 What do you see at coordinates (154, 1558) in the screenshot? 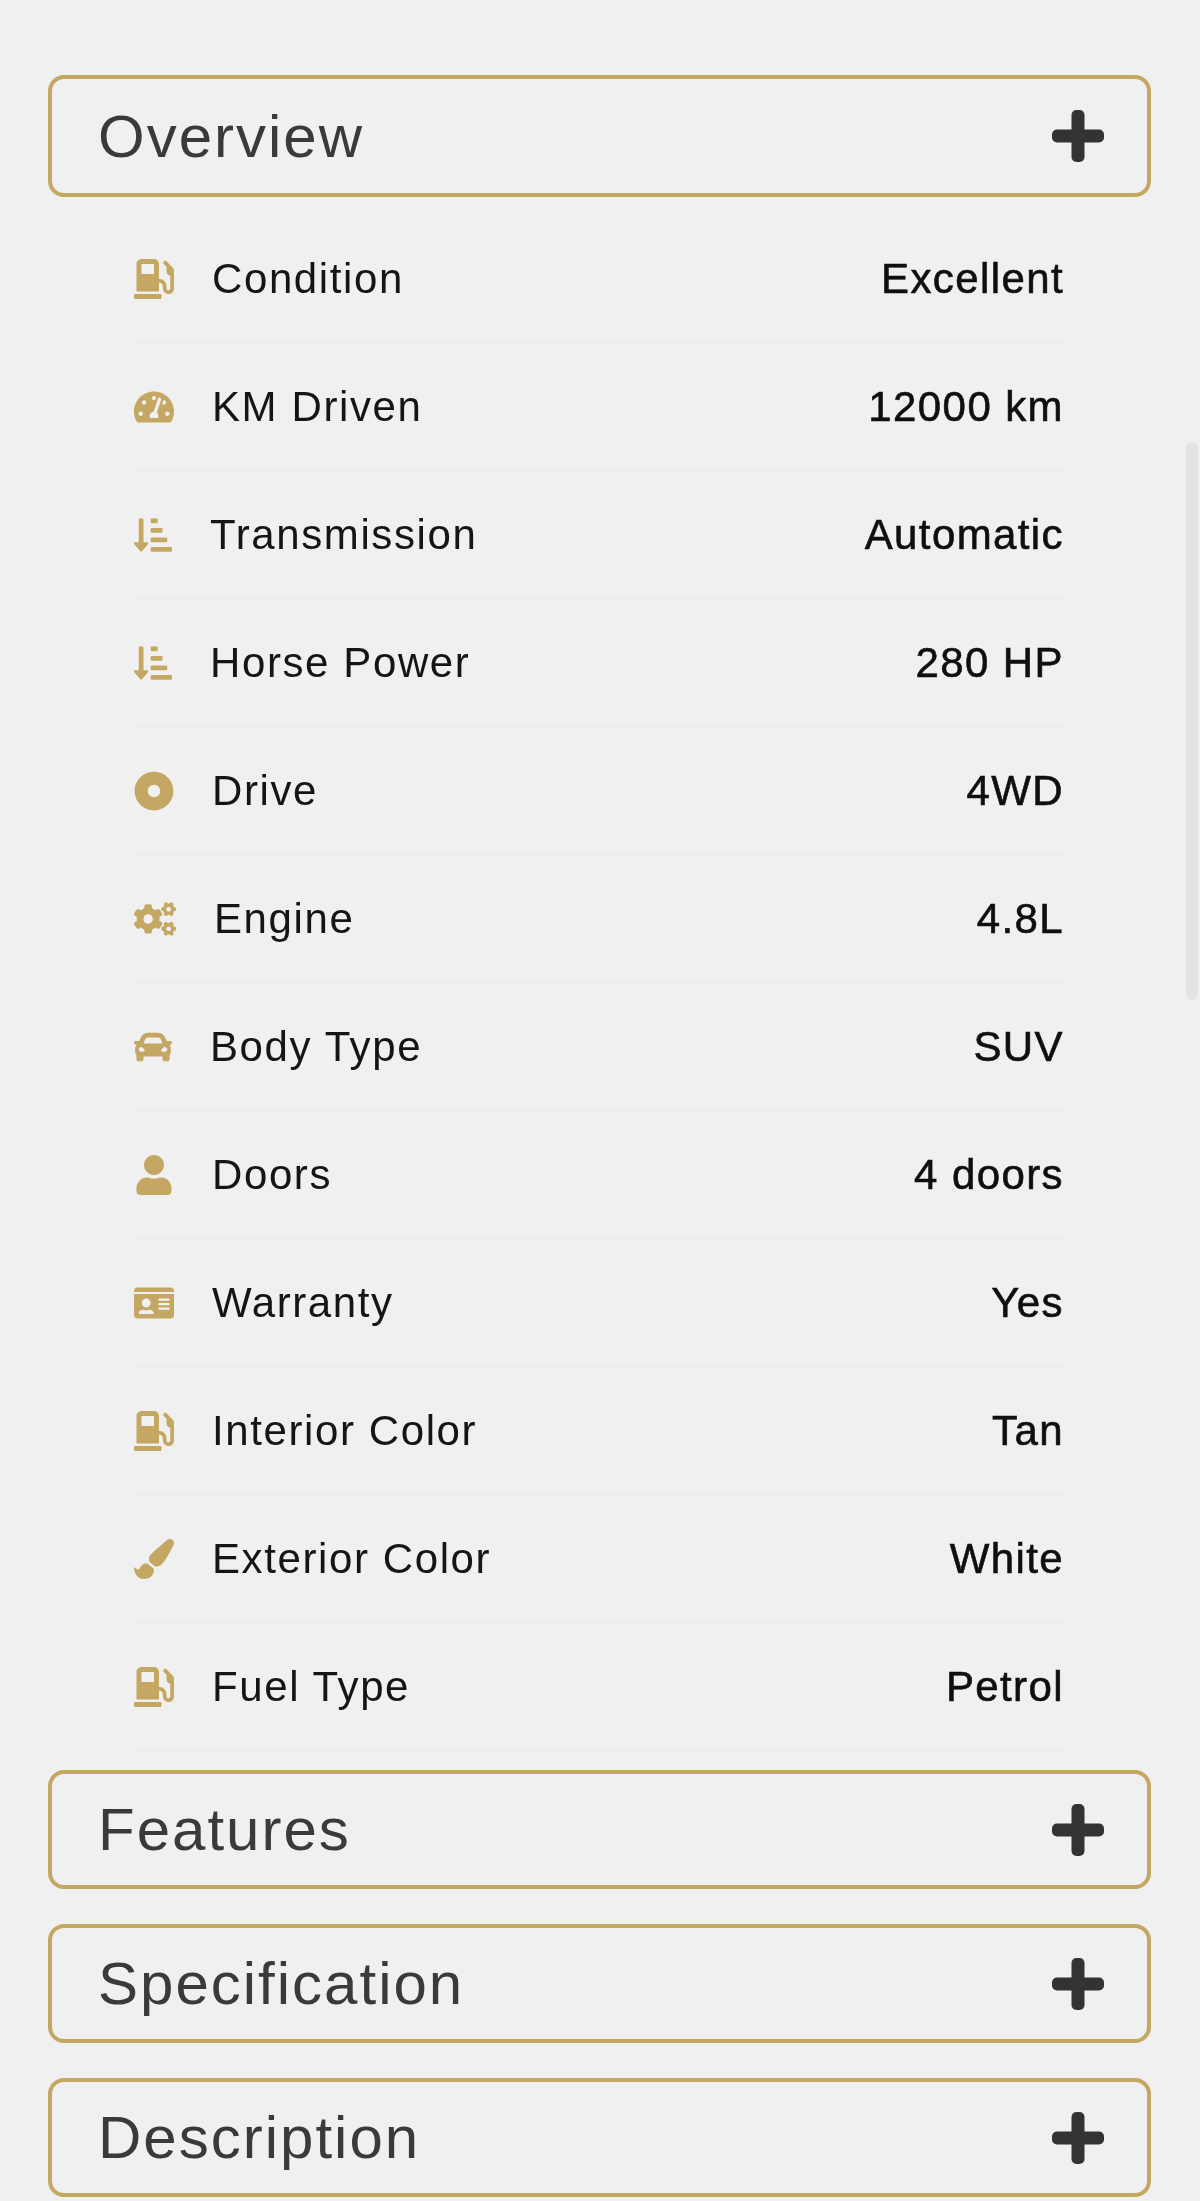
I see `paintbrush-icon` at bounding box center [154, 1558].